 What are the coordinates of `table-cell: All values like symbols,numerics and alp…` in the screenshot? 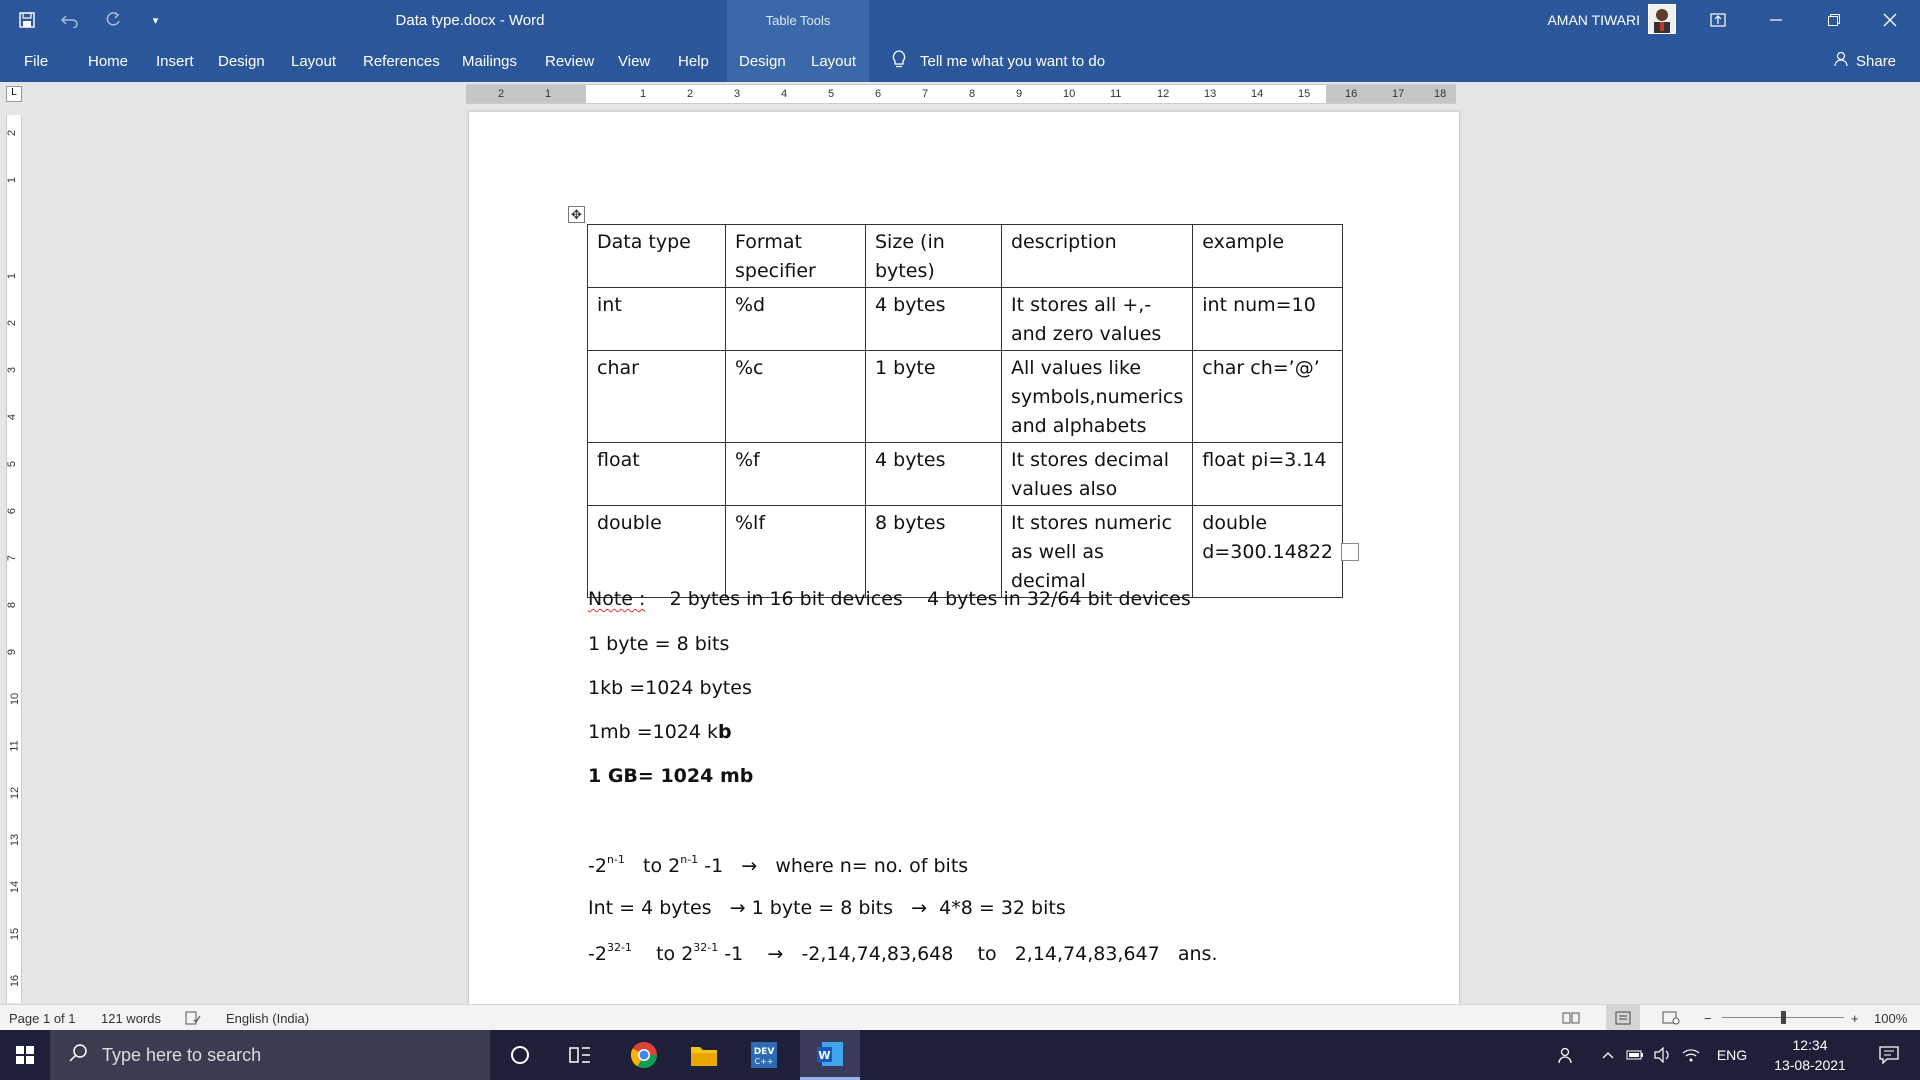 It's located at (1097, 396).